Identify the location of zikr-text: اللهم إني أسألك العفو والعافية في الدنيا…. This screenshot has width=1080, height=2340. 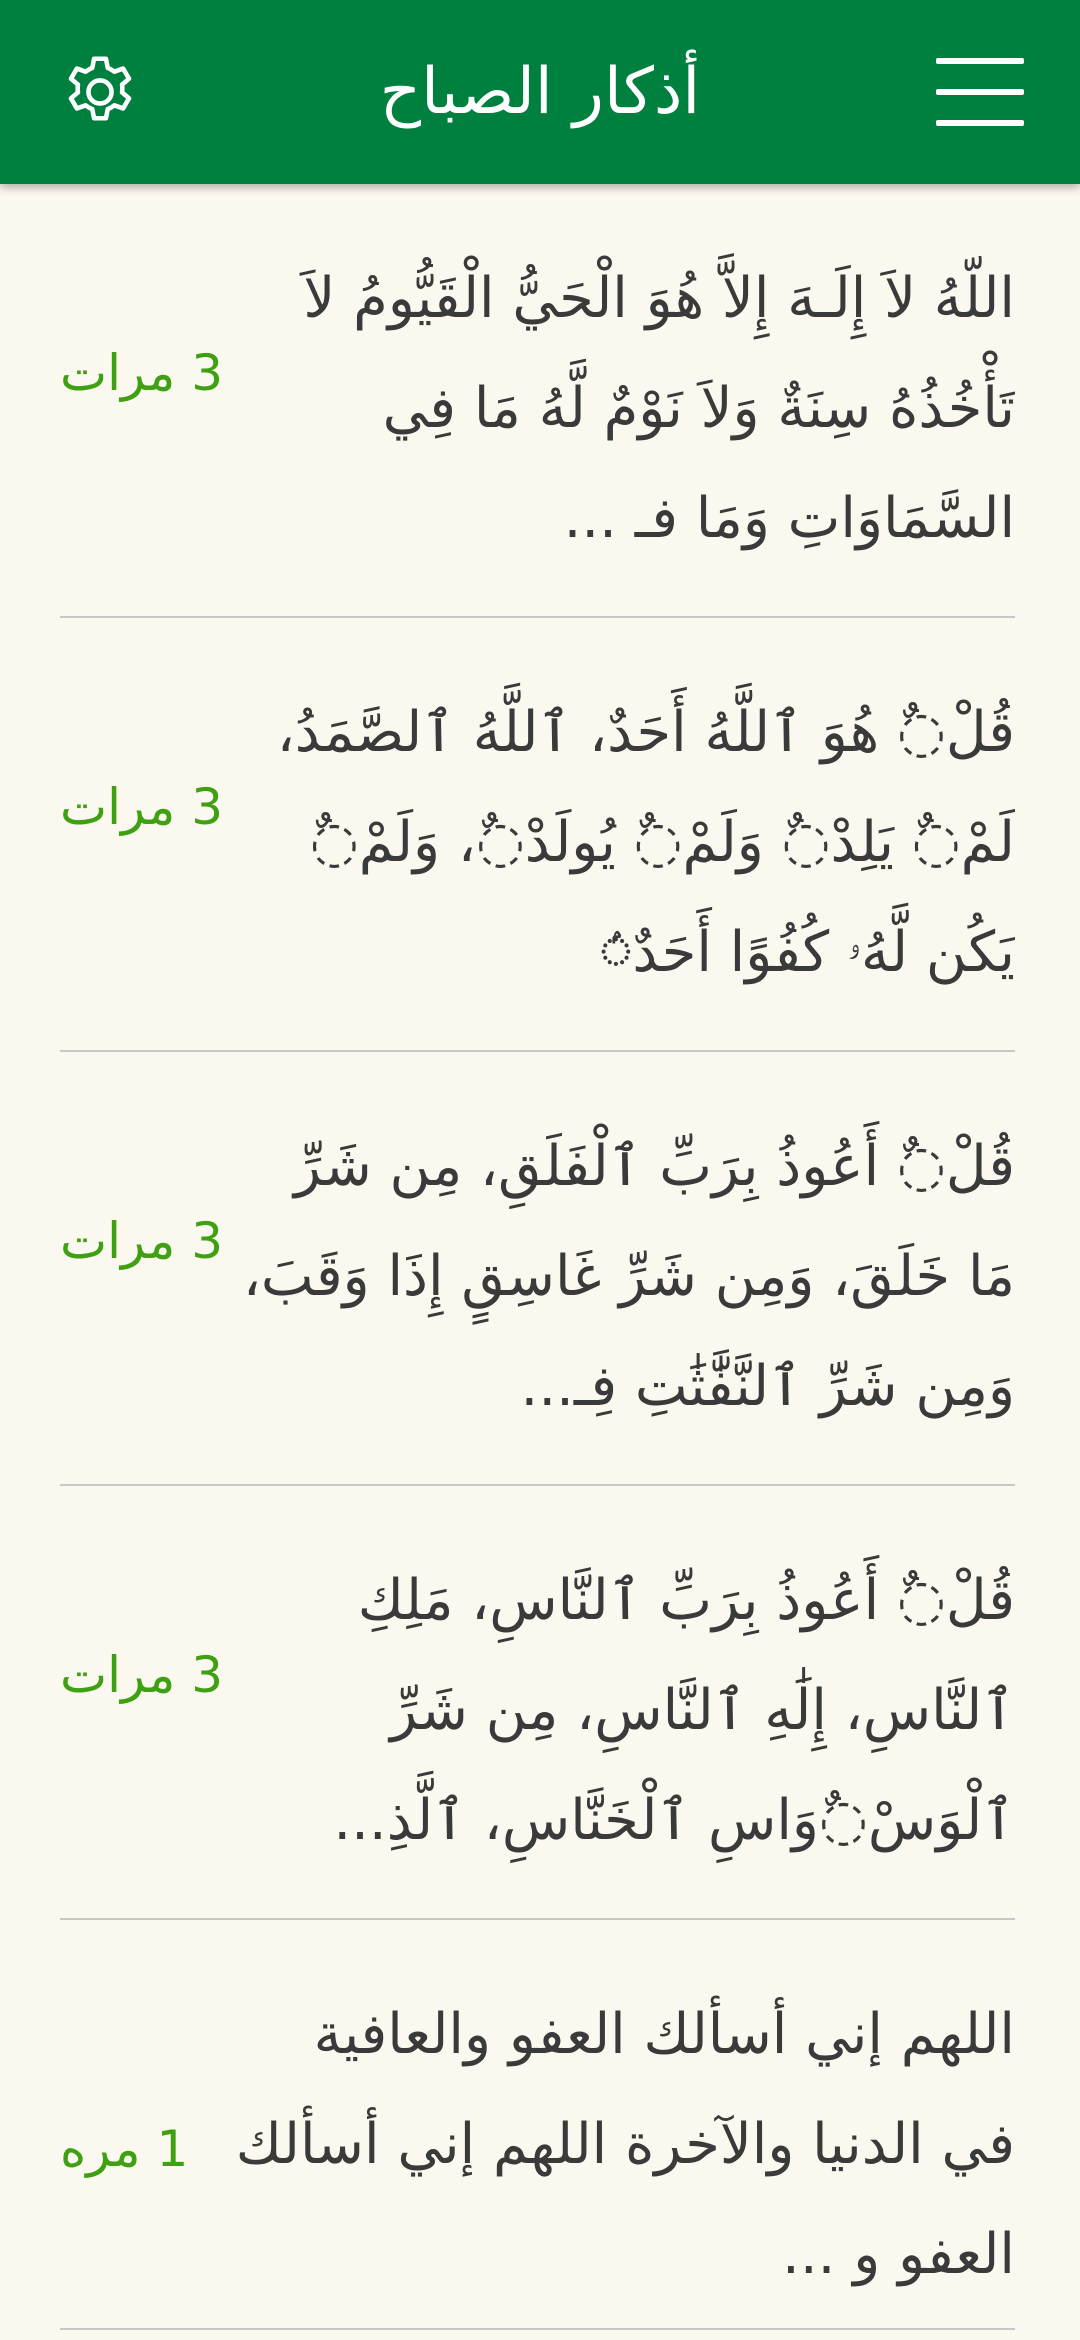
(625, 2144).